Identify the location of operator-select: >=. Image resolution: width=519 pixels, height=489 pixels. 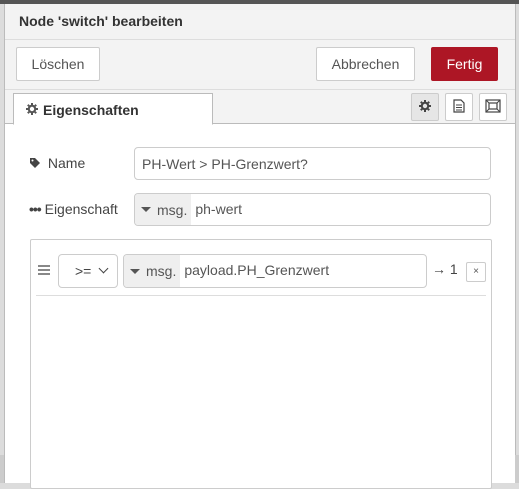
(88, 271).